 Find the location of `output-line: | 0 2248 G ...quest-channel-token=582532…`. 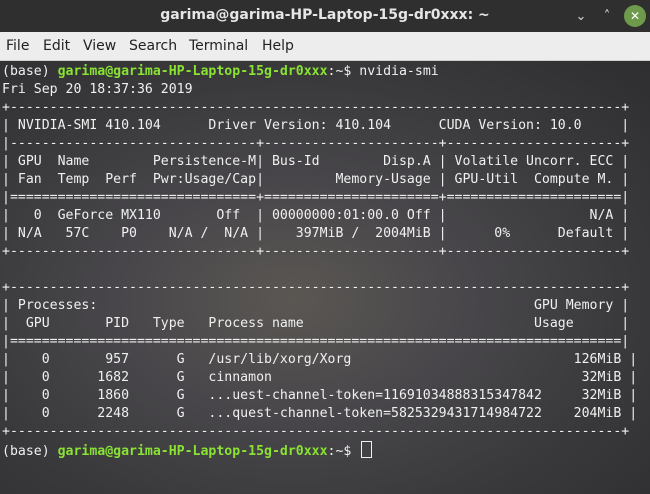

output-line: | 0 2248 G ...quest-channel-token=582532… is located at coordinates (320, 413).